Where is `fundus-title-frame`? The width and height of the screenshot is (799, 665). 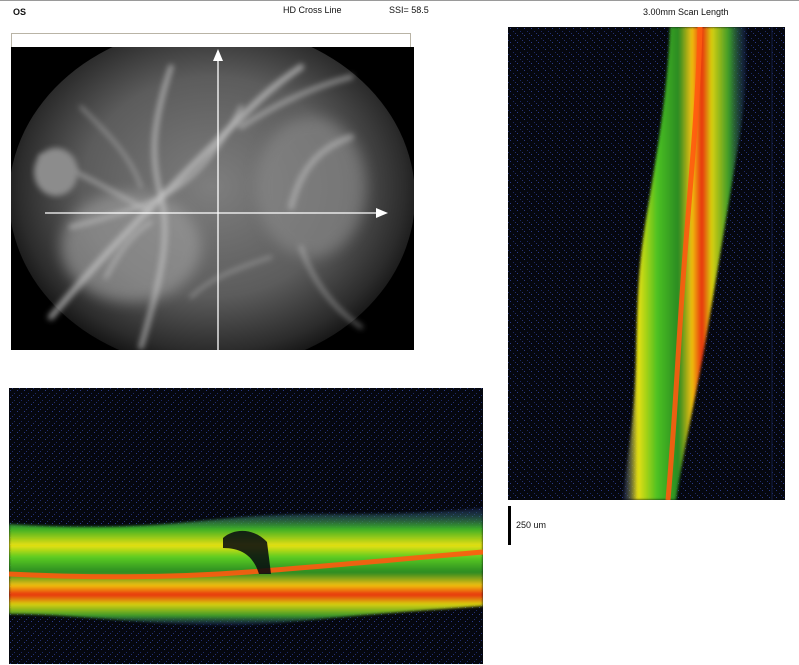 fundus-title-frame is located at coordinates (211, 40).